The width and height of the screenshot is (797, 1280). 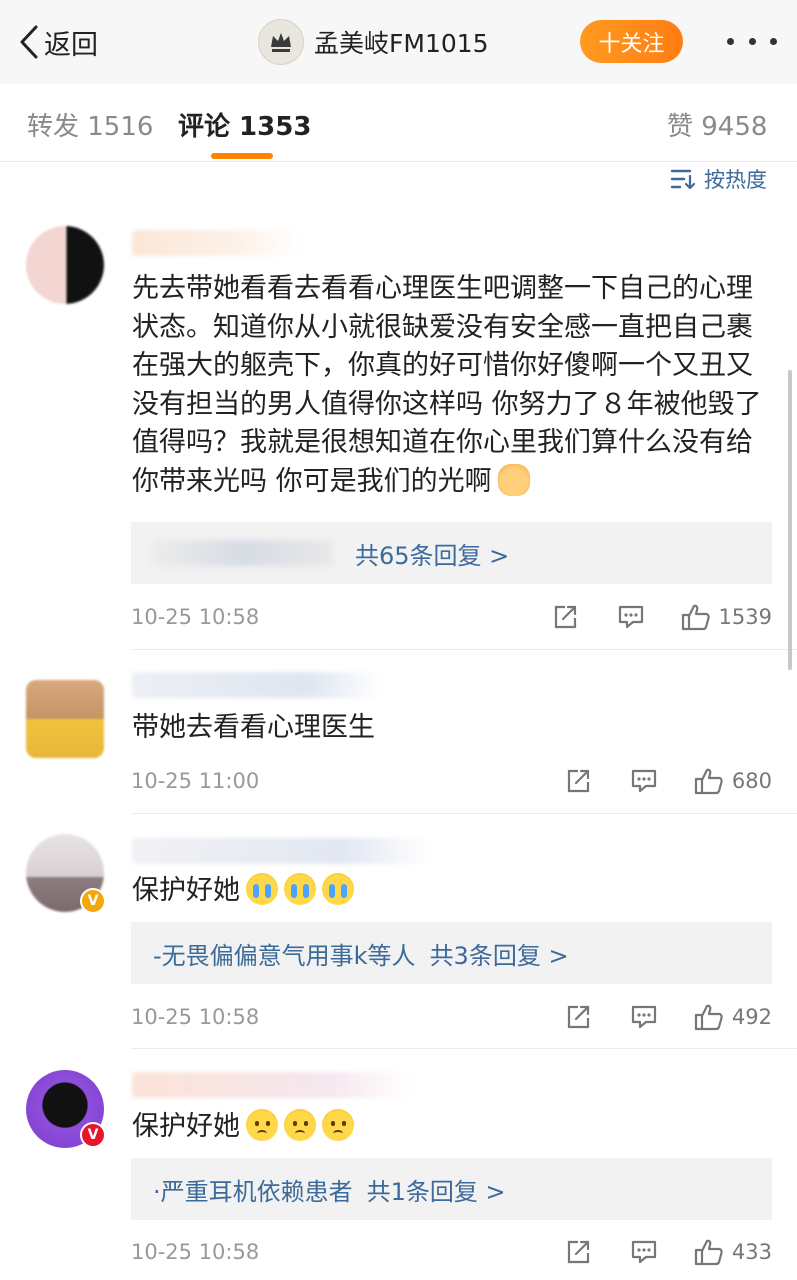 What do you see at coordinates (451, 781) in the screenshot?
I see `comment-meta: 10-25 11:00 680` at bounding box center [451, 781].